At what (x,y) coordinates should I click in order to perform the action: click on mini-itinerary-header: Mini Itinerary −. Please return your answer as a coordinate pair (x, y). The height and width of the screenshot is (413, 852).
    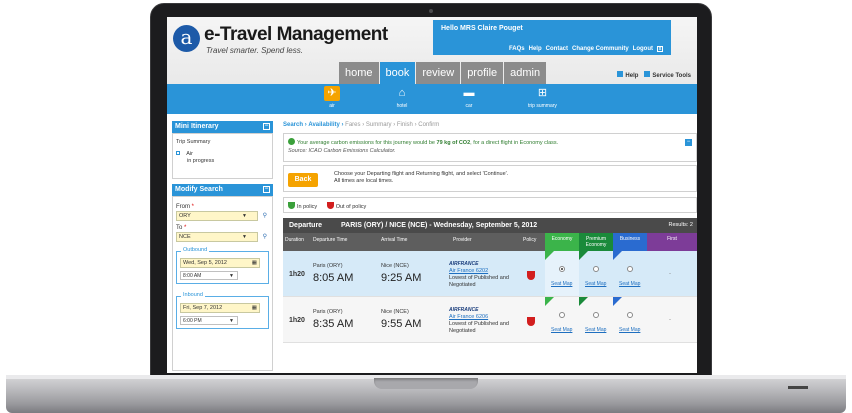
    Looking at the image, I should click on (222, 127).